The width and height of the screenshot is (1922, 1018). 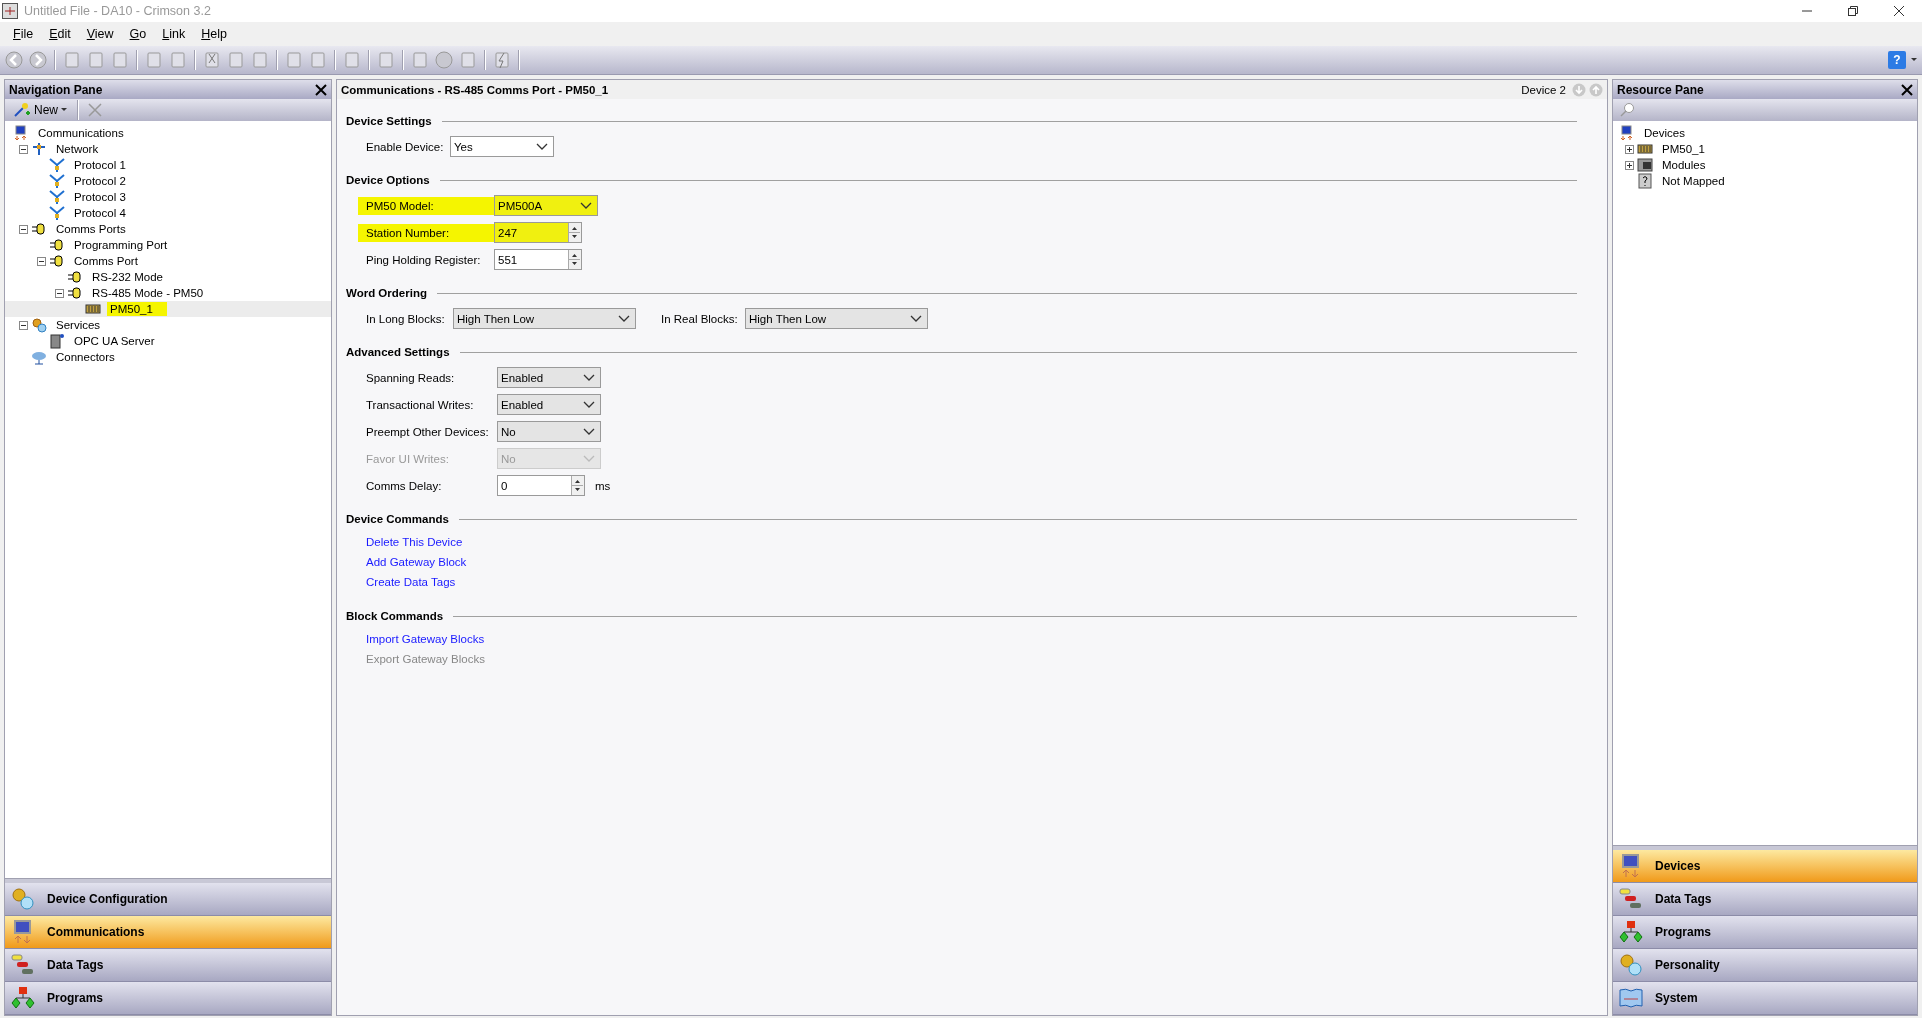 I want to click on tree-row: Devices, so click(x=1765, y=133).